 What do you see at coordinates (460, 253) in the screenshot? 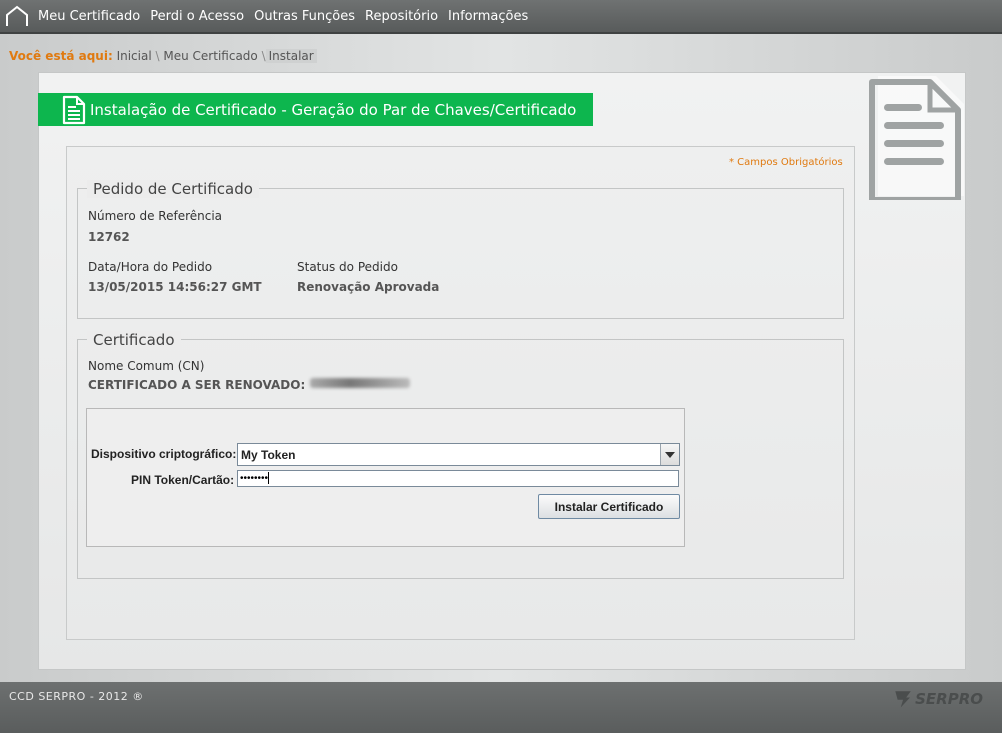
I see `pedido-fieldset` at bounding box center [460, 253].